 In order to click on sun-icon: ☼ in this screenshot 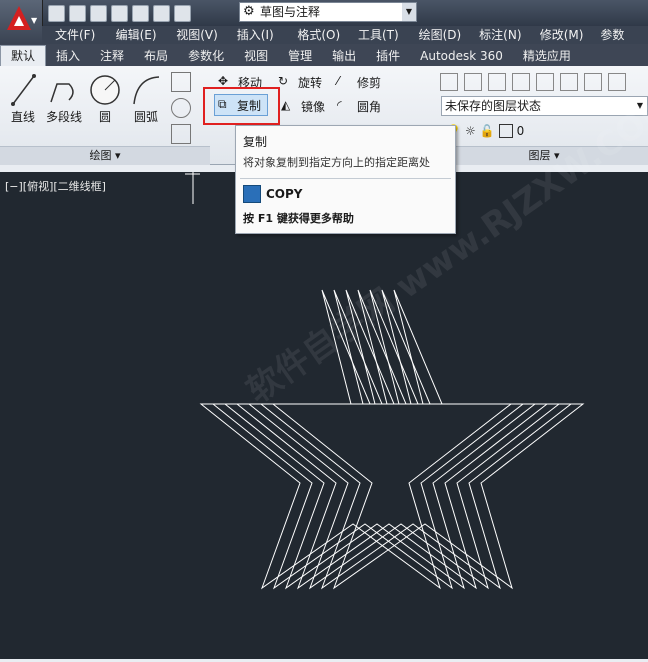, I will do `click(470, 131)`.